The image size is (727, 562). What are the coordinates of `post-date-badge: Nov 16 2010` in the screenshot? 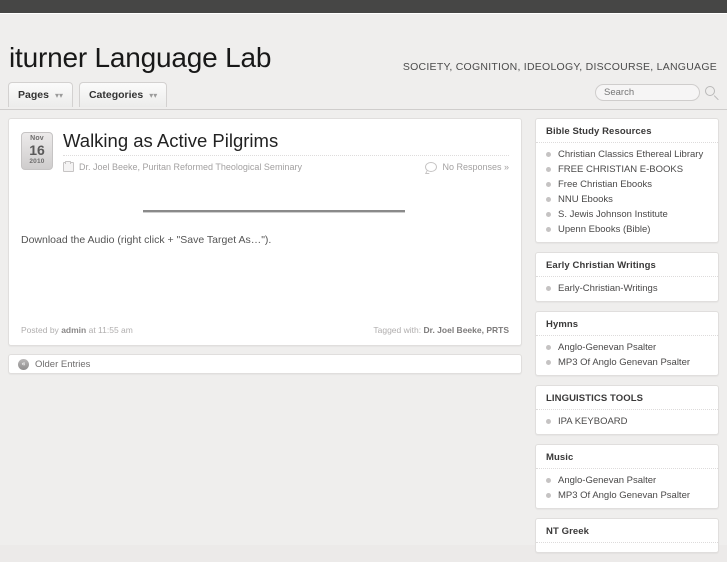 It's located at (37, 151).